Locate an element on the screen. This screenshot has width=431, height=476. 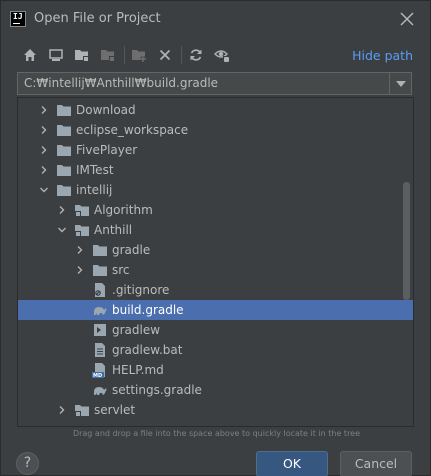
tree-row-label: eclipse_workspace is located at coordinates (132, 130).